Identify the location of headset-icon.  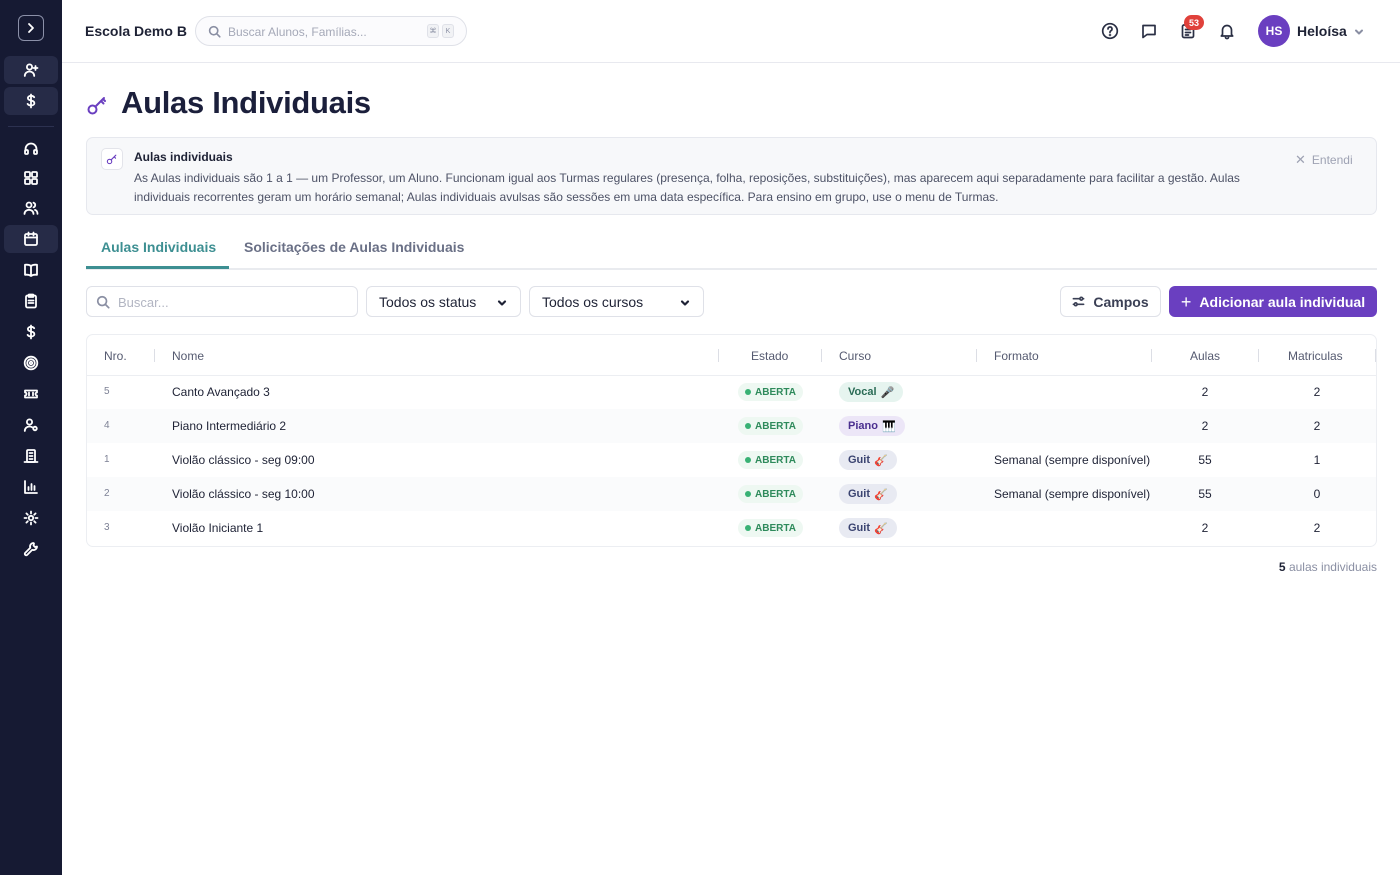
(31, 148).